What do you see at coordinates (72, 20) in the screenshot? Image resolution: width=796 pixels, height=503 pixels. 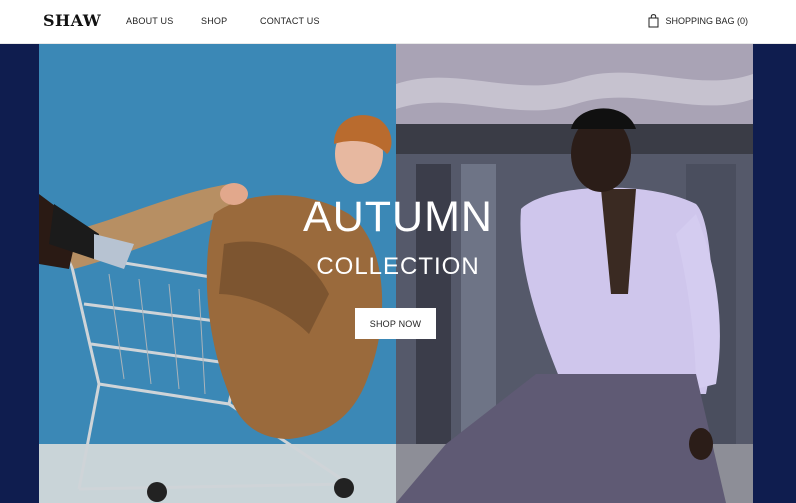 I see `brand-logo: SHAW` at bounding box center [72, 20].